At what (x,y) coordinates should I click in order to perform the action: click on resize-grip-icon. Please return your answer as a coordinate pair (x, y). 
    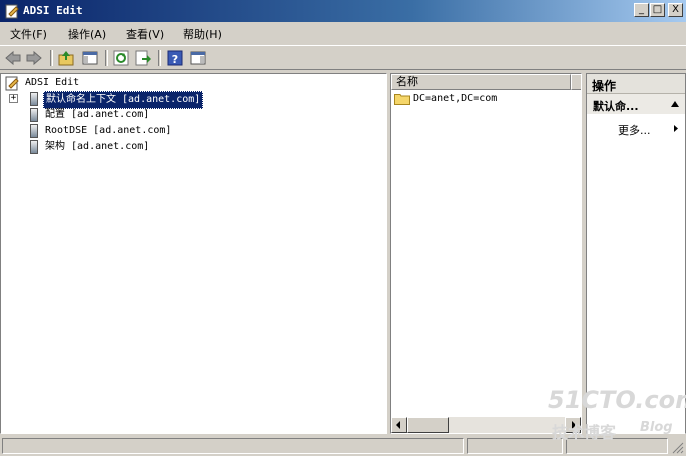
    Looking at the image, I should click on (678, 448).